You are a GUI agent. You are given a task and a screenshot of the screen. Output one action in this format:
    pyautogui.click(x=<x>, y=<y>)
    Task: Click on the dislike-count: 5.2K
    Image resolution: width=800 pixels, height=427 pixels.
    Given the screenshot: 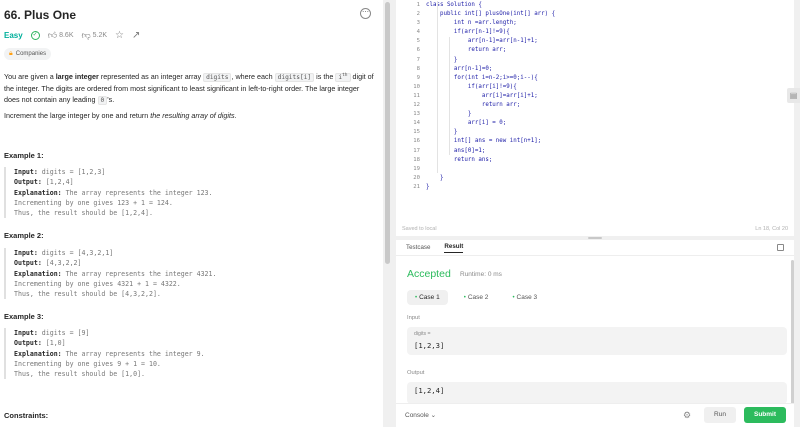 What is the action you would take?
    pyautogui.click(x=100, y=35)
    